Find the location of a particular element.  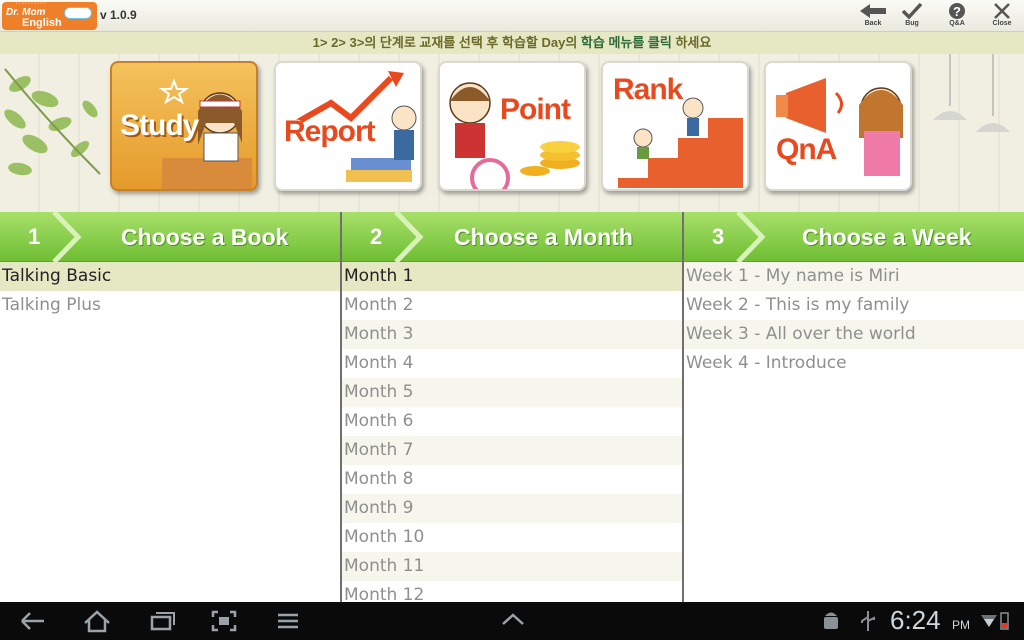

book-step-number: 1 is located at coordinates (34, 236).